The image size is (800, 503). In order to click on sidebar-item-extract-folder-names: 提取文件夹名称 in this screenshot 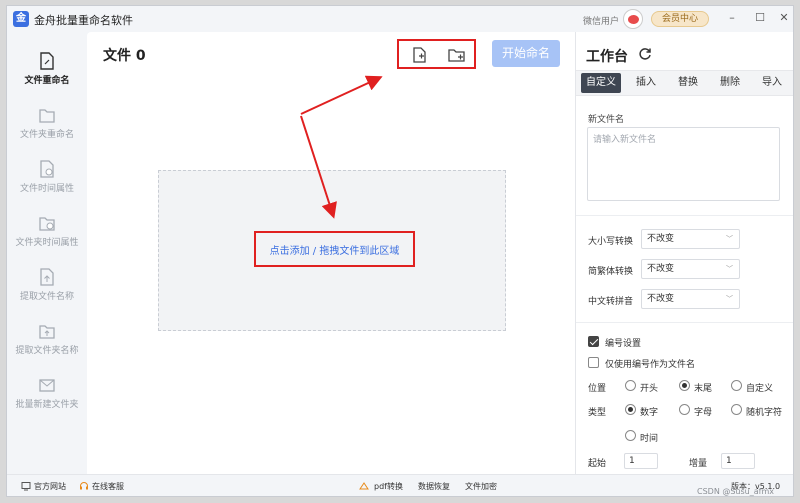, I will do `click(47, 347)`.